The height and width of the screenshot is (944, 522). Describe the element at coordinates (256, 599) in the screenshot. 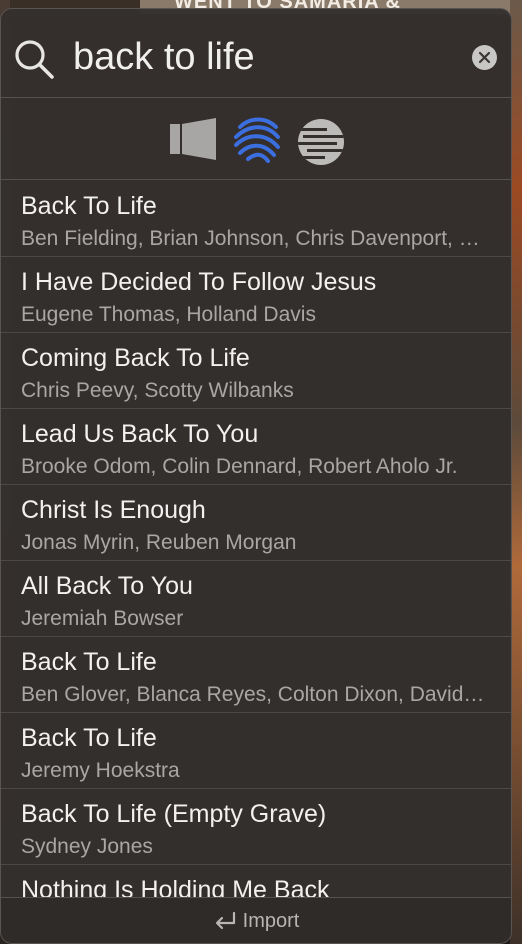

I see `result-row: All Back To You Jeremiah Bowser` at that location.